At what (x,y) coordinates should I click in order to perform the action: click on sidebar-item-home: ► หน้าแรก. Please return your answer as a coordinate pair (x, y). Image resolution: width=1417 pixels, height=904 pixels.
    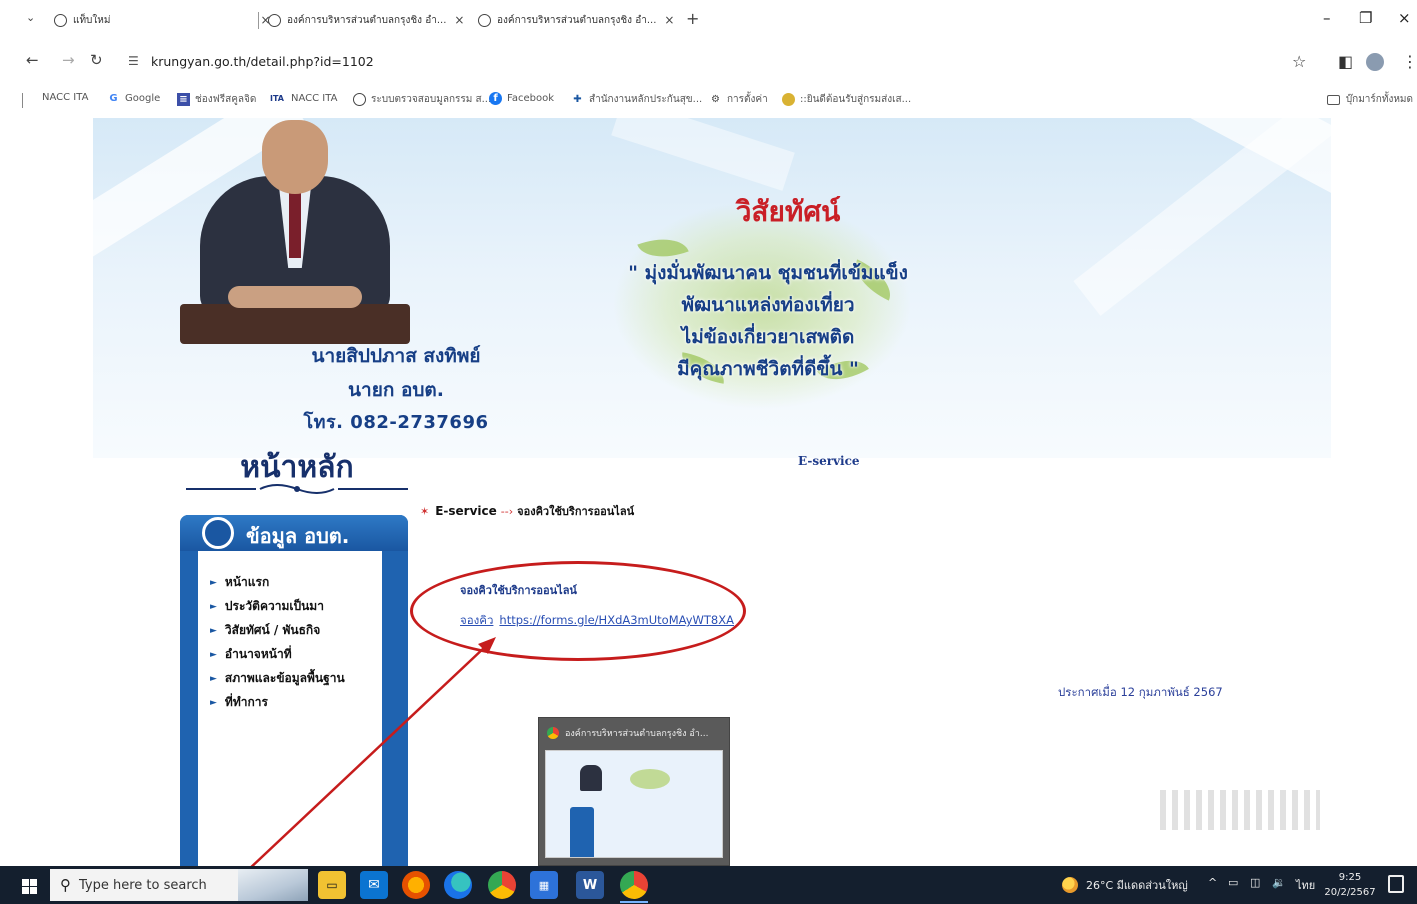
    Looking at the image, I should click on (239, 582).